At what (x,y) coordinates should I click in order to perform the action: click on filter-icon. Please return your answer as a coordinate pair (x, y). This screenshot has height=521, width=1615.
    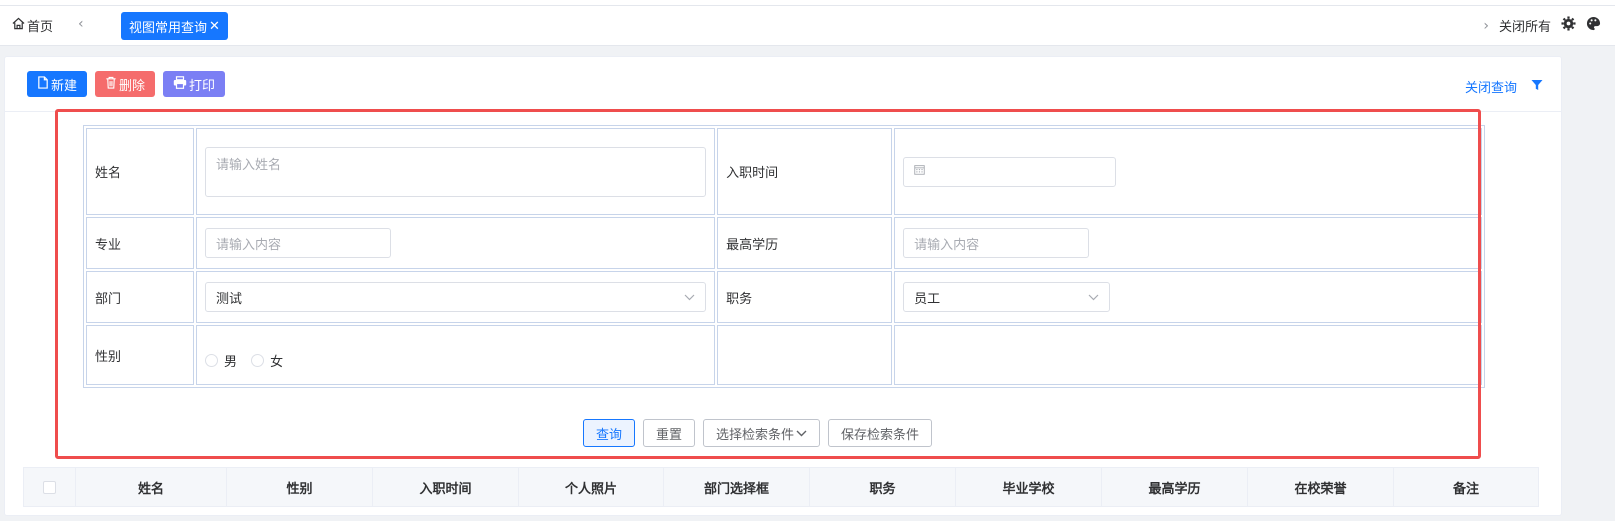
    Looking at the image, I should click on (1537, 87).